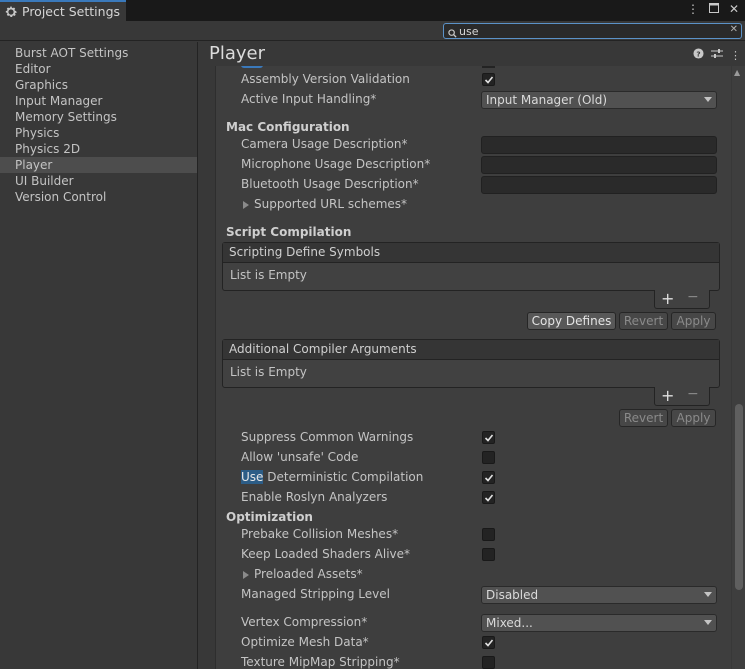 Image resolution: width=745 pixels, height=669 pixels. What do you see at coordinates (488, 79) in the screenshot?
I see `assembly-version-validation-checkbox` at bounding box center [488, 79].